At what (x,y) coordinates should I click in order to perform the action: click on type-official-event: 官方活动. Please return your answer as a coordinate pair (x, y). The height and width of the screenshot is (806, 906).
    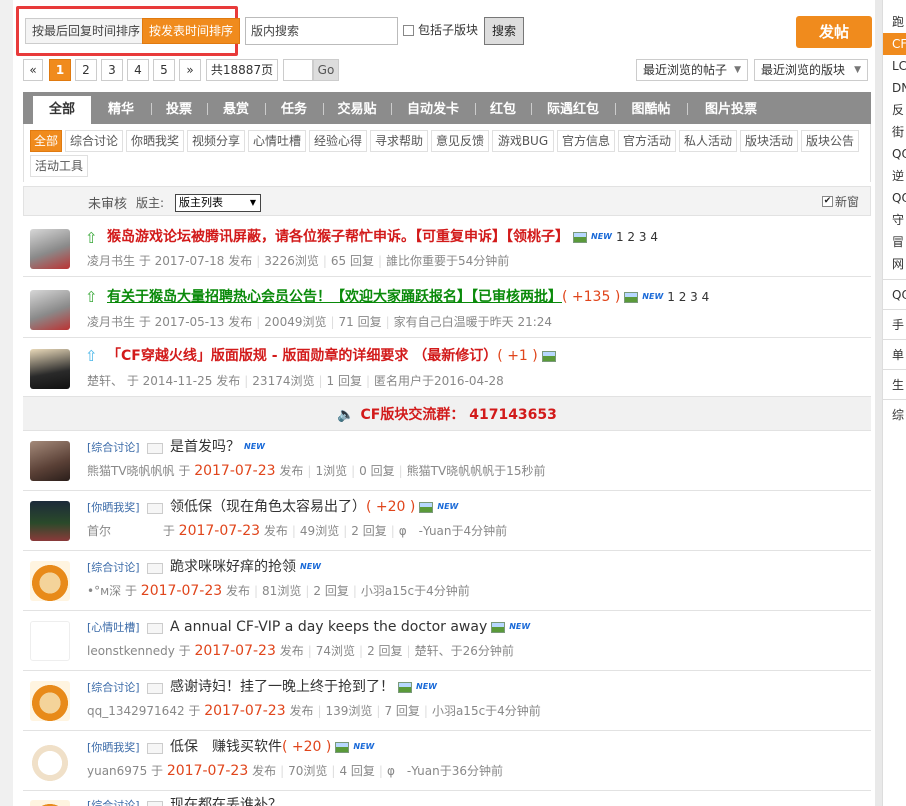
    Looking at the image, I should click on (647, 141).